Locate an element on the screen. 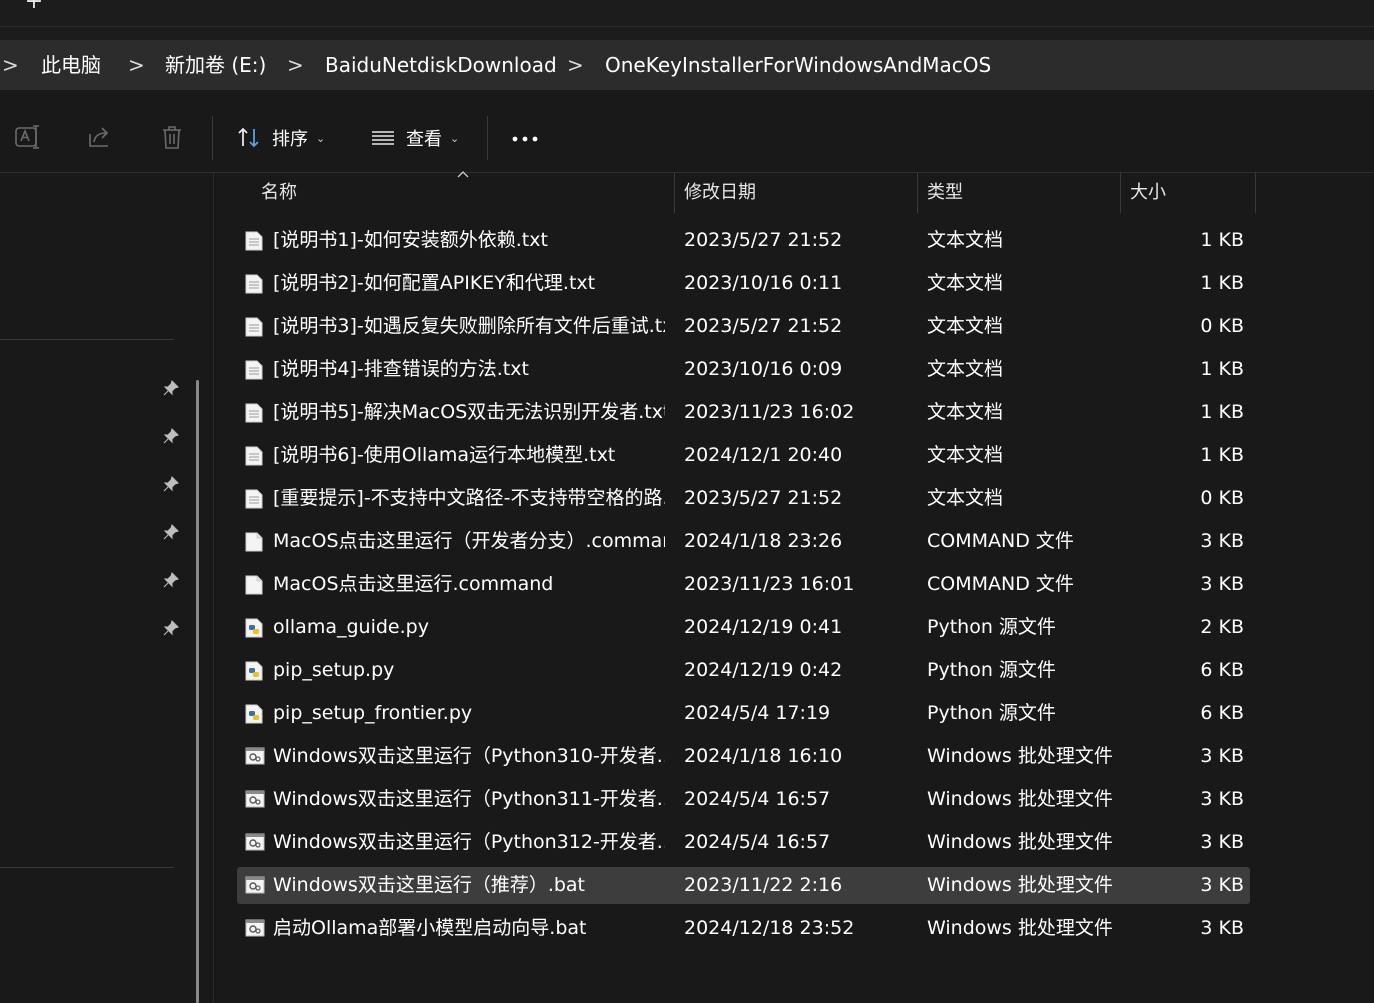  file-name: [说明书5]-解决MacOS双击无法识别开发者.txt is located at coordinates (469, 412).